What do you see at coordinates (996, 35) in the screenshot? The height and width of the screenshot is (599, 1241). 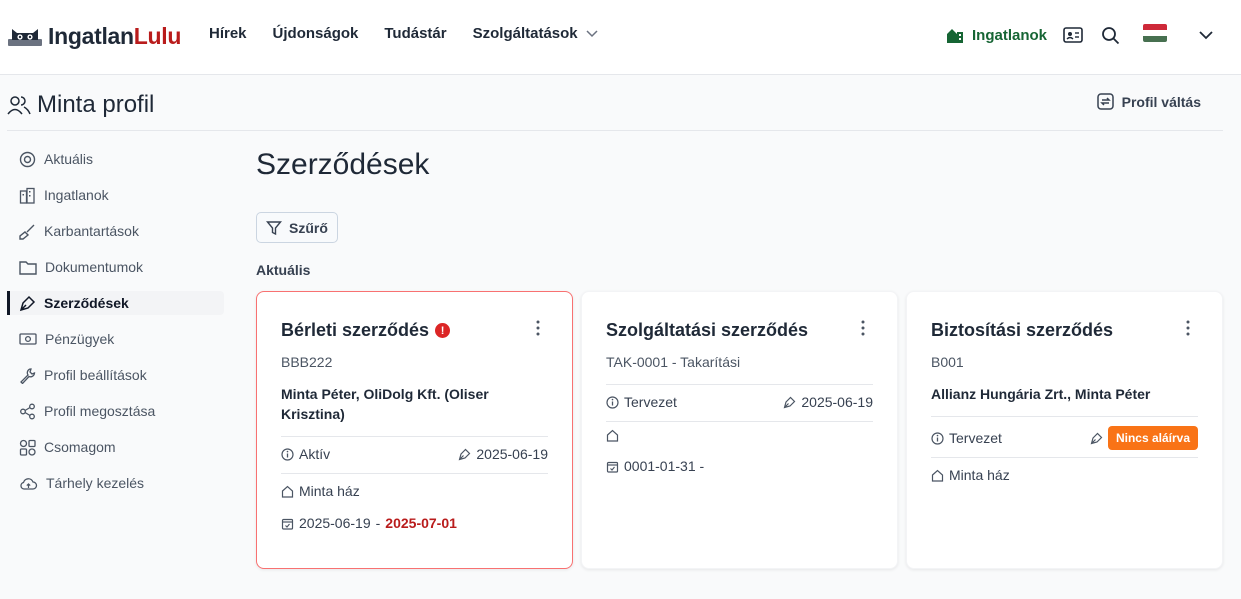 I see `properties-button: Ingatlanok` at bounding box center [996, 35].